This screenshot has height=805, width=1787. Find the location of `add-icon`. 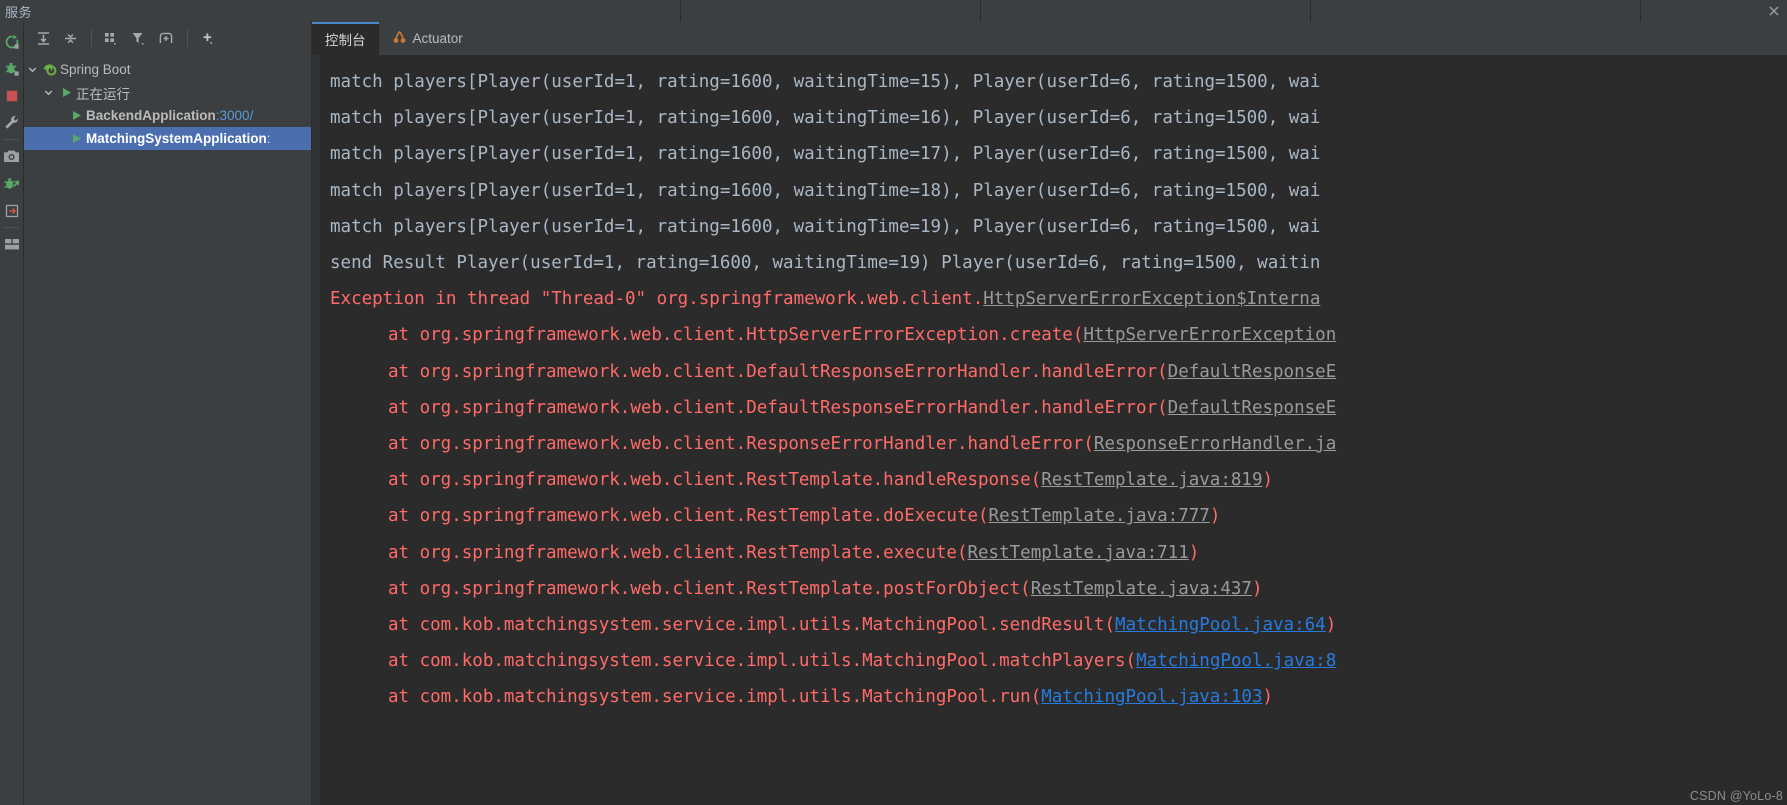

add-icon is located at coordinates (208, 39).